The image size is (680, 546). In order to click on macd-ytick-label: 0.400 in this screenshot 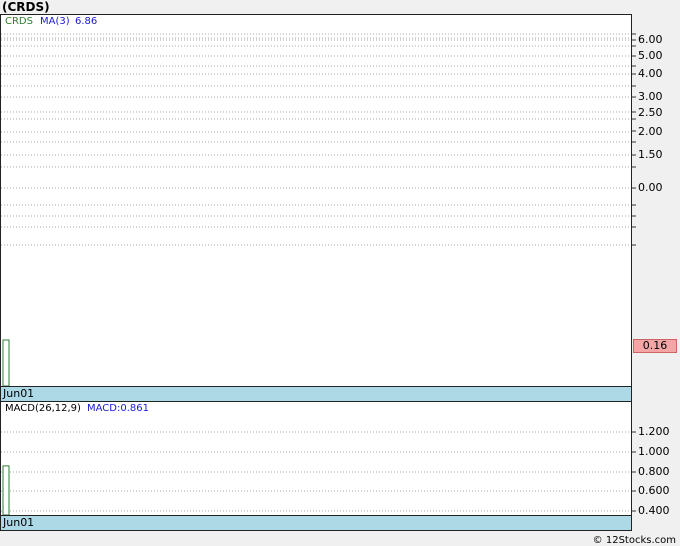, I will do `click(654, 510)`.